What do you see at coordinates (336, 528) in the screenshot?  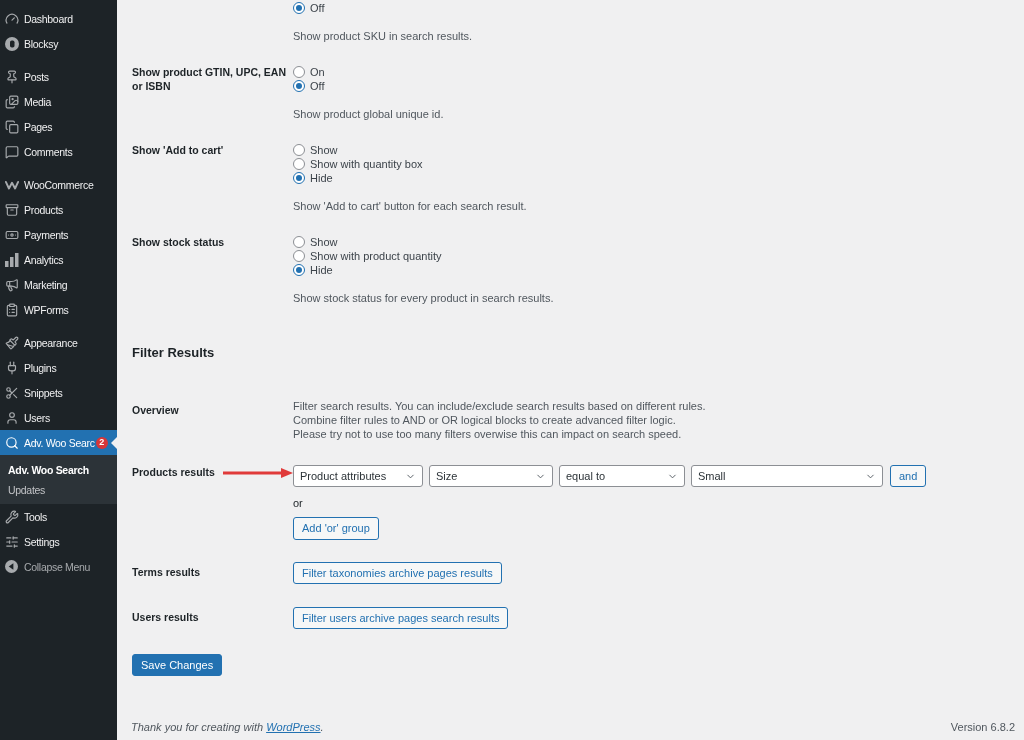 I see `add-group-button: Add 'or' group` at bounding box center [336, 528].